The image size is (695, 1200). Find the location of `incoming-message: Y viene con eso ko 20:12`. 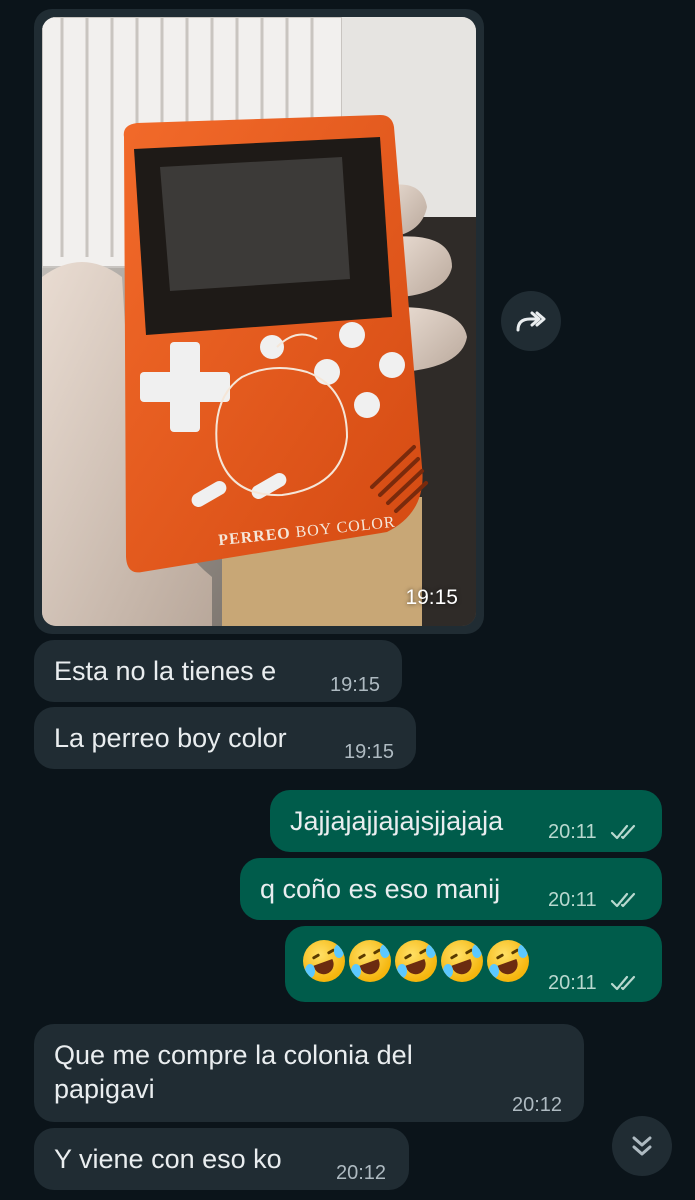

incoming-message: Y viene con eso ko 20:12 is located at coordinates (221, 1159).